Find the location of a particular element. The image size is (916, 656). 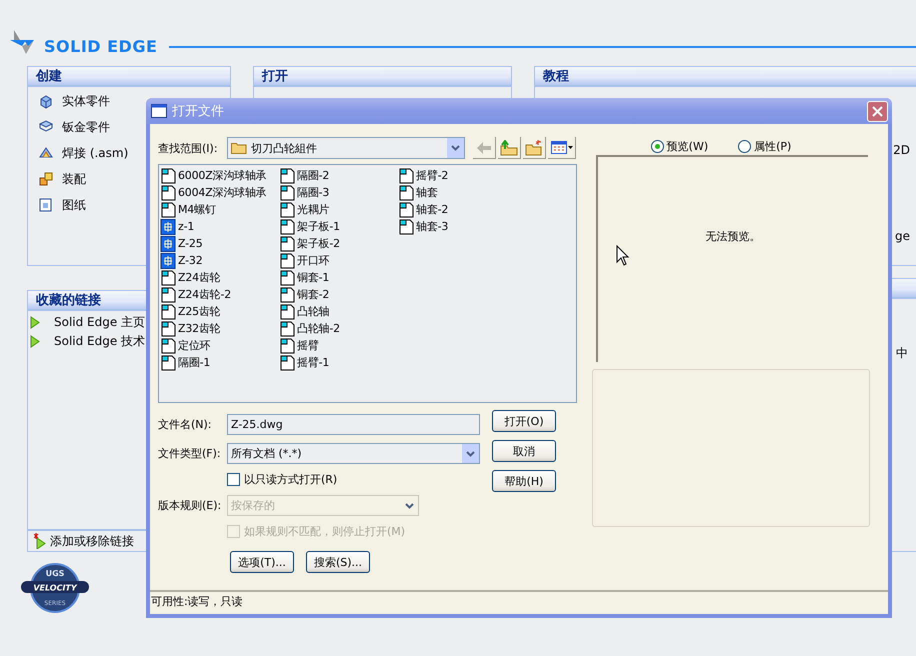

dialog-button: 帮助(H) is located at coordinates (524, 481).